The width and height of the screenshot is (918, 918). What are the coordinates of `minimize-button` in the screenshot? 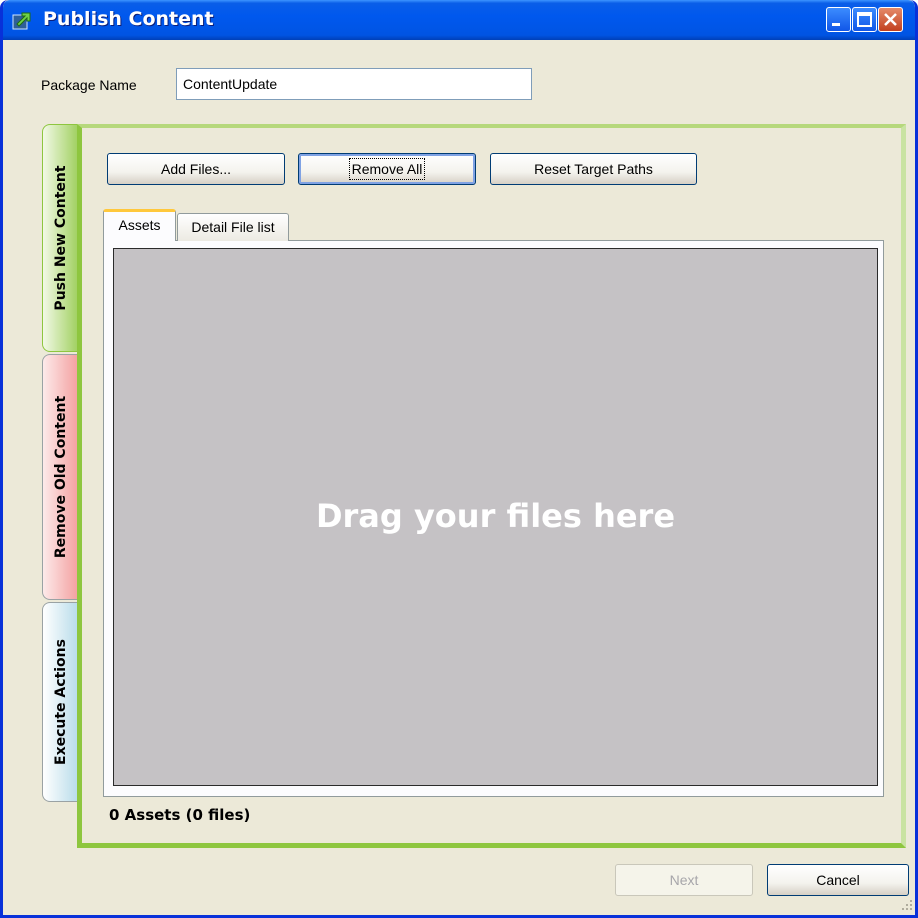 It's located at (838, 19).